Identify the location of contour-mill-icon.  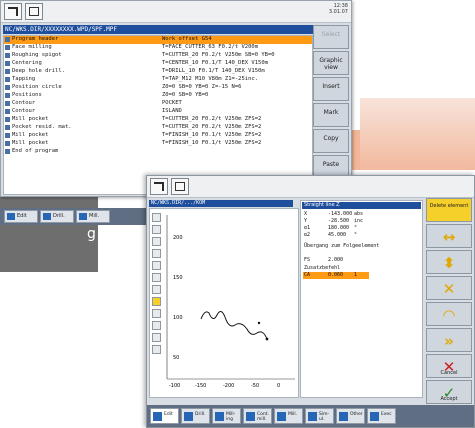
(250, 416).